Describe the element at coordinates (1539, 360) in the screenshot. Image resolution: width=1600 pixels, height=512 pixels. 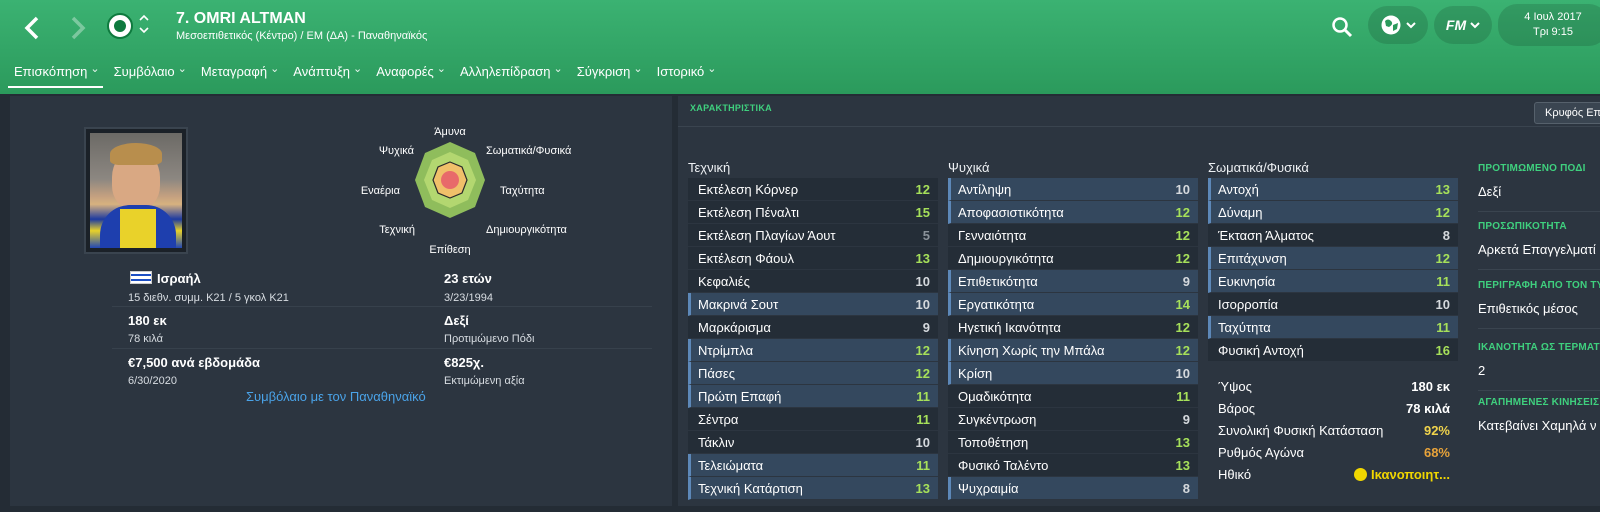
I see `trait-section: ΙΚΑΝΟΤΗΤΑ ΩΣ ΤΕΡΜΑΤΟ 2` at that location.